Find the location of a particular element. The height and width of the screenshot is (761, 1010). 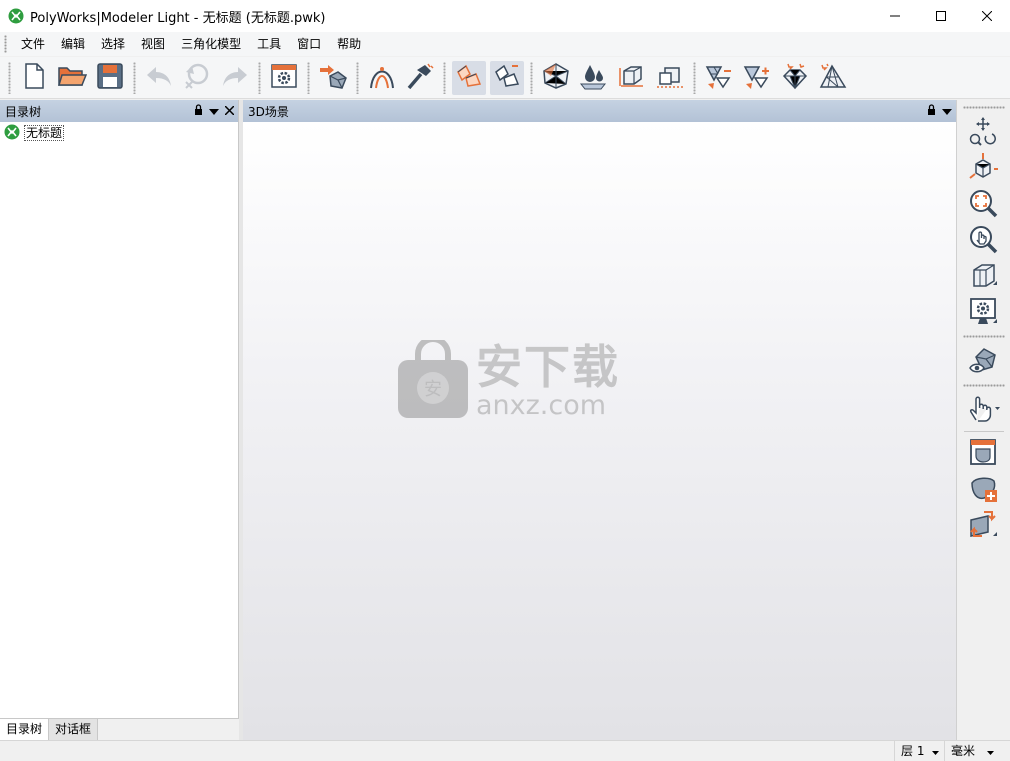

watermark-en: anxz.com is located at coordinates (541, 405).